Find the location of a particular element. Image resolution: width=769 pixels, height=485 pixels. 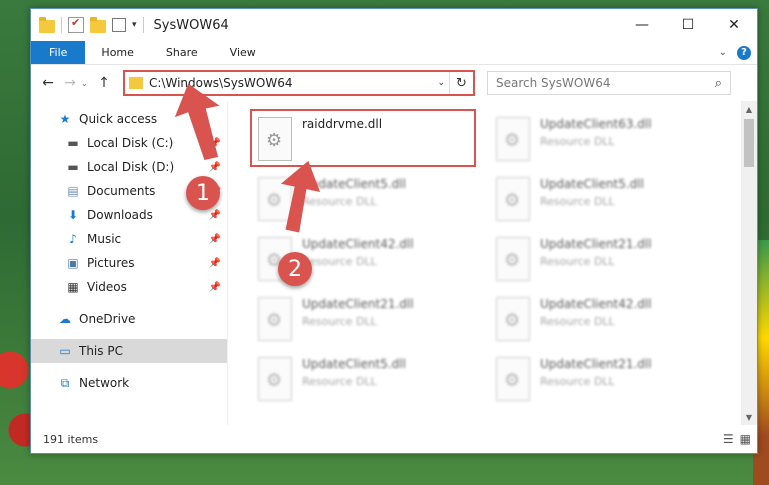

recent-locations-icon: ⌄ is located at coordinates (87, 83).